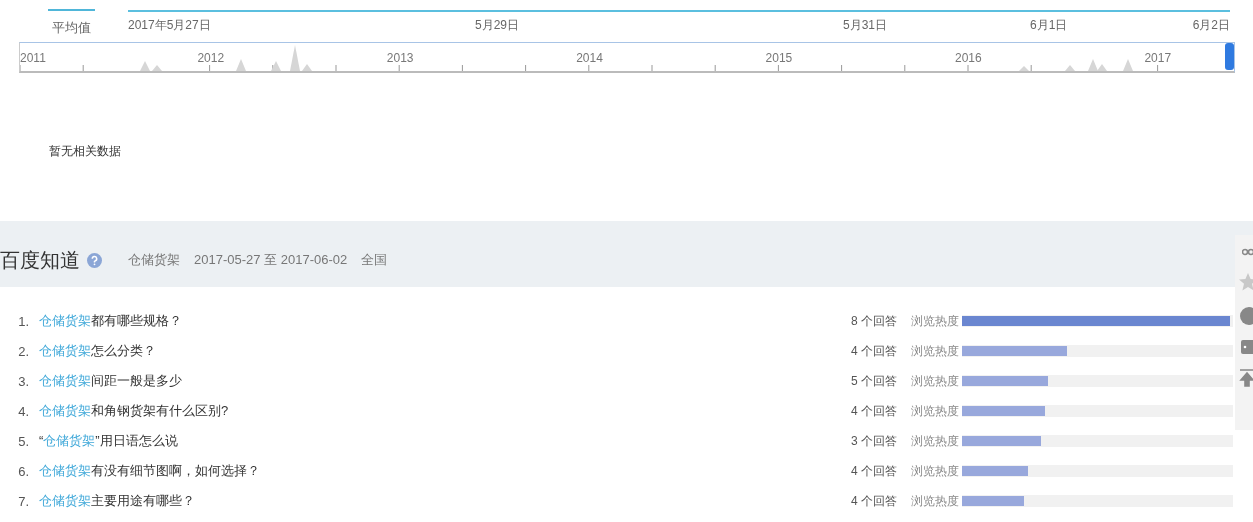 This screenshot has width=1253, height=522. I want to click on axis-label: 5月31日, so click(865, 25).